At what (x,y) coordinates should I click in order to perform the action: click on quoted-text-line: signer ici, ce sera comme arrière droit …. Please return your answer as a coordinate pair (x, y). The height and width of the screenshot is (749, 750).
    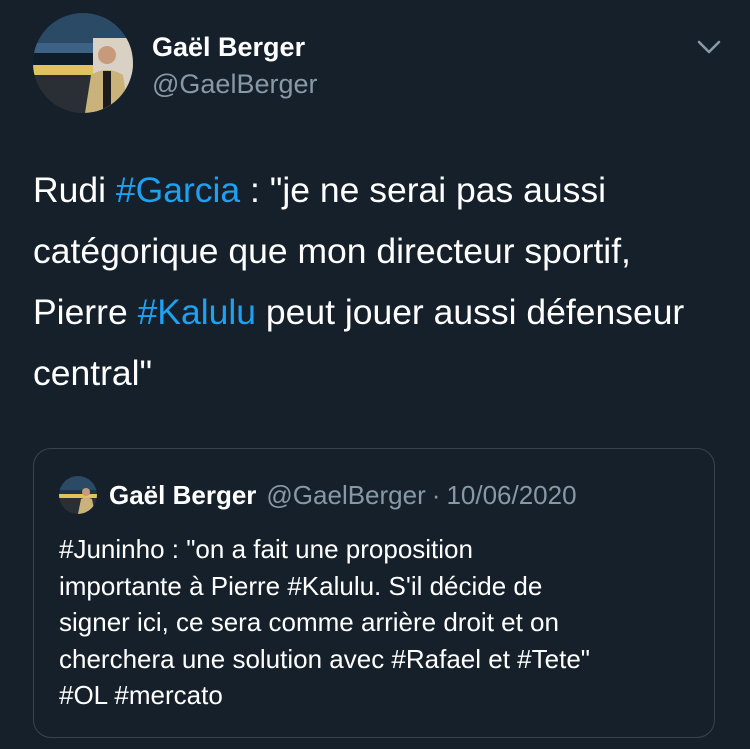
    Looking at the image, I should click on (309, 622).